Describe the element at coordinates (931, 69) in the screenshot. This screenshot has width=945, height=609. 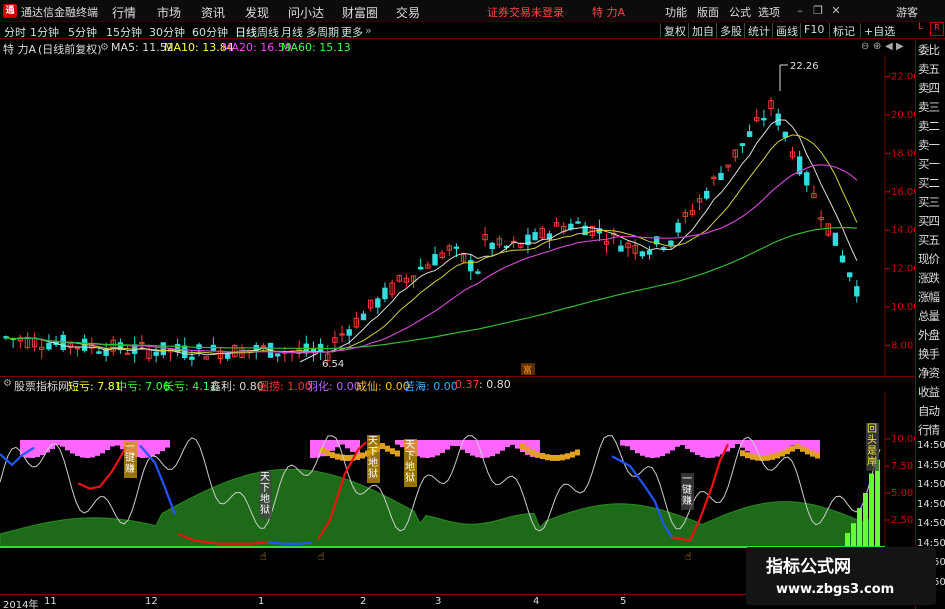
I see `side-item: 卖五` at that location.